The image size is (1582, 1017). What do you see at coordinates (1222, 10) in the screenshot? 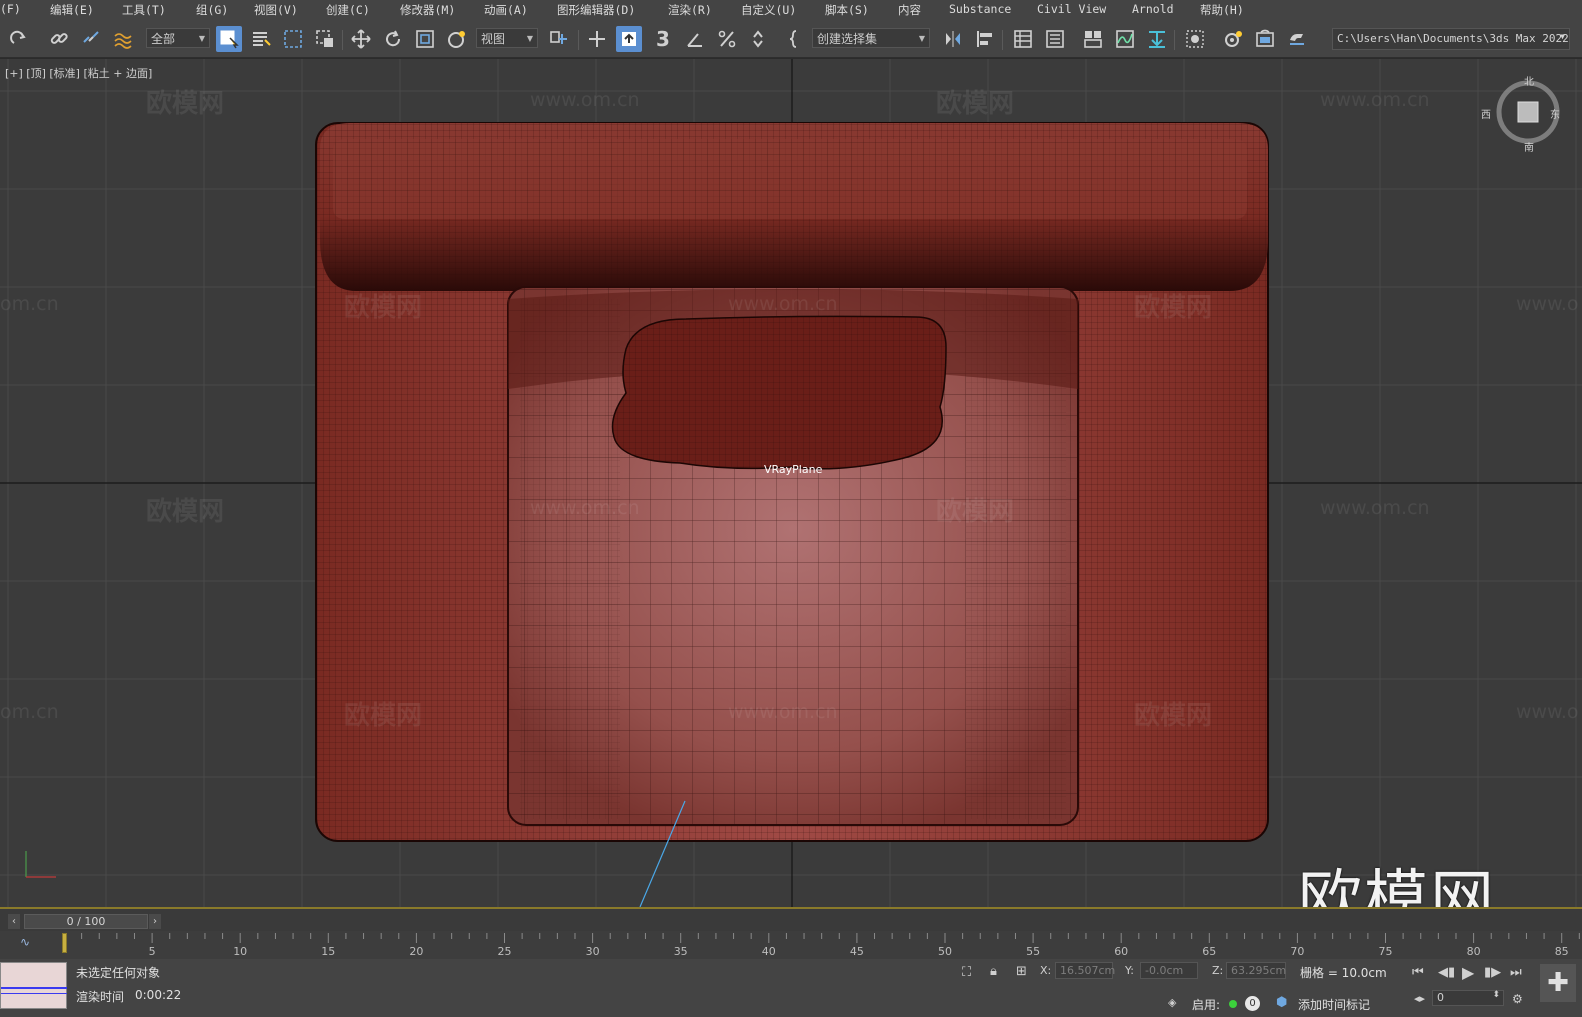
I see `menu-item: 帮助(H)` at bounding box center [1222, 10].